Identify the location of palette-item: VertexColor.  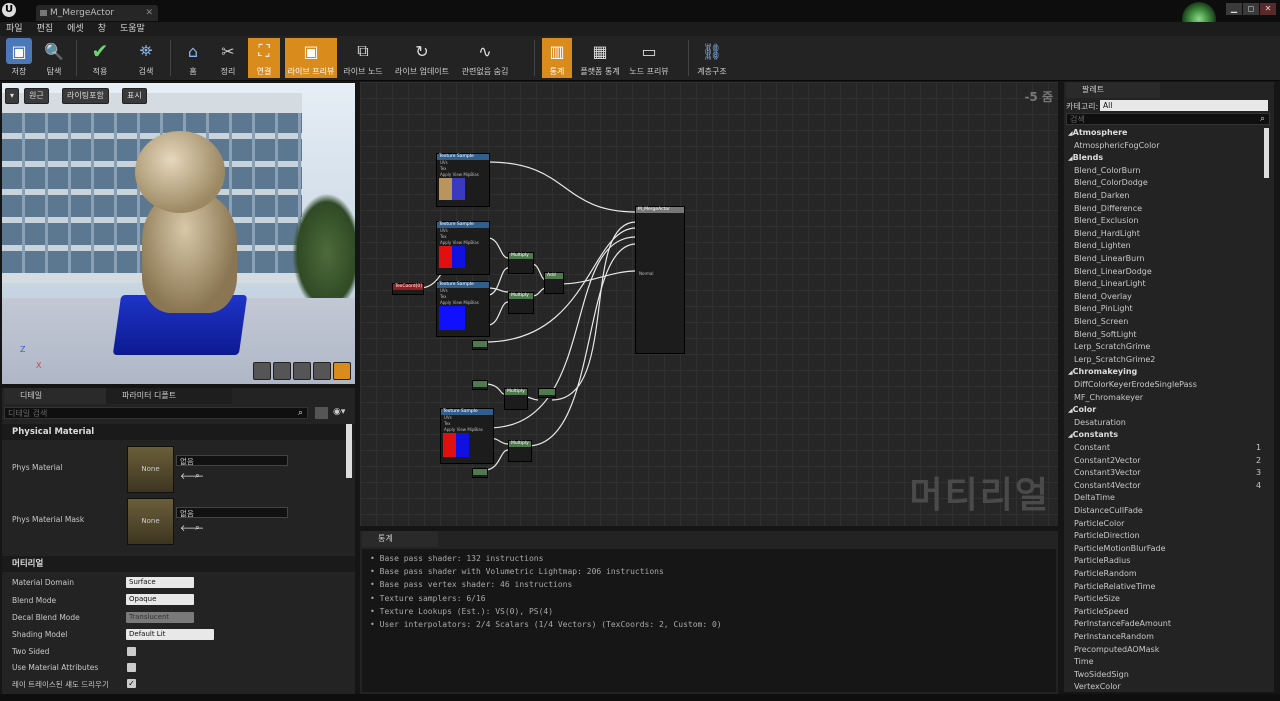
(1097, 686).